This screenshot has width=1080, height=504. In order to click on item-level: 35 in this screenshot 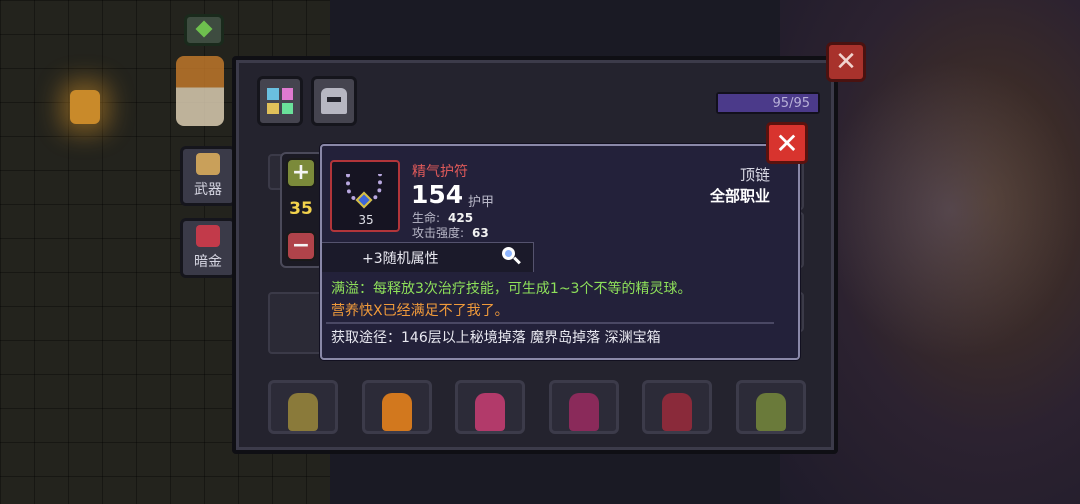, I will do `click(366, 220)`.